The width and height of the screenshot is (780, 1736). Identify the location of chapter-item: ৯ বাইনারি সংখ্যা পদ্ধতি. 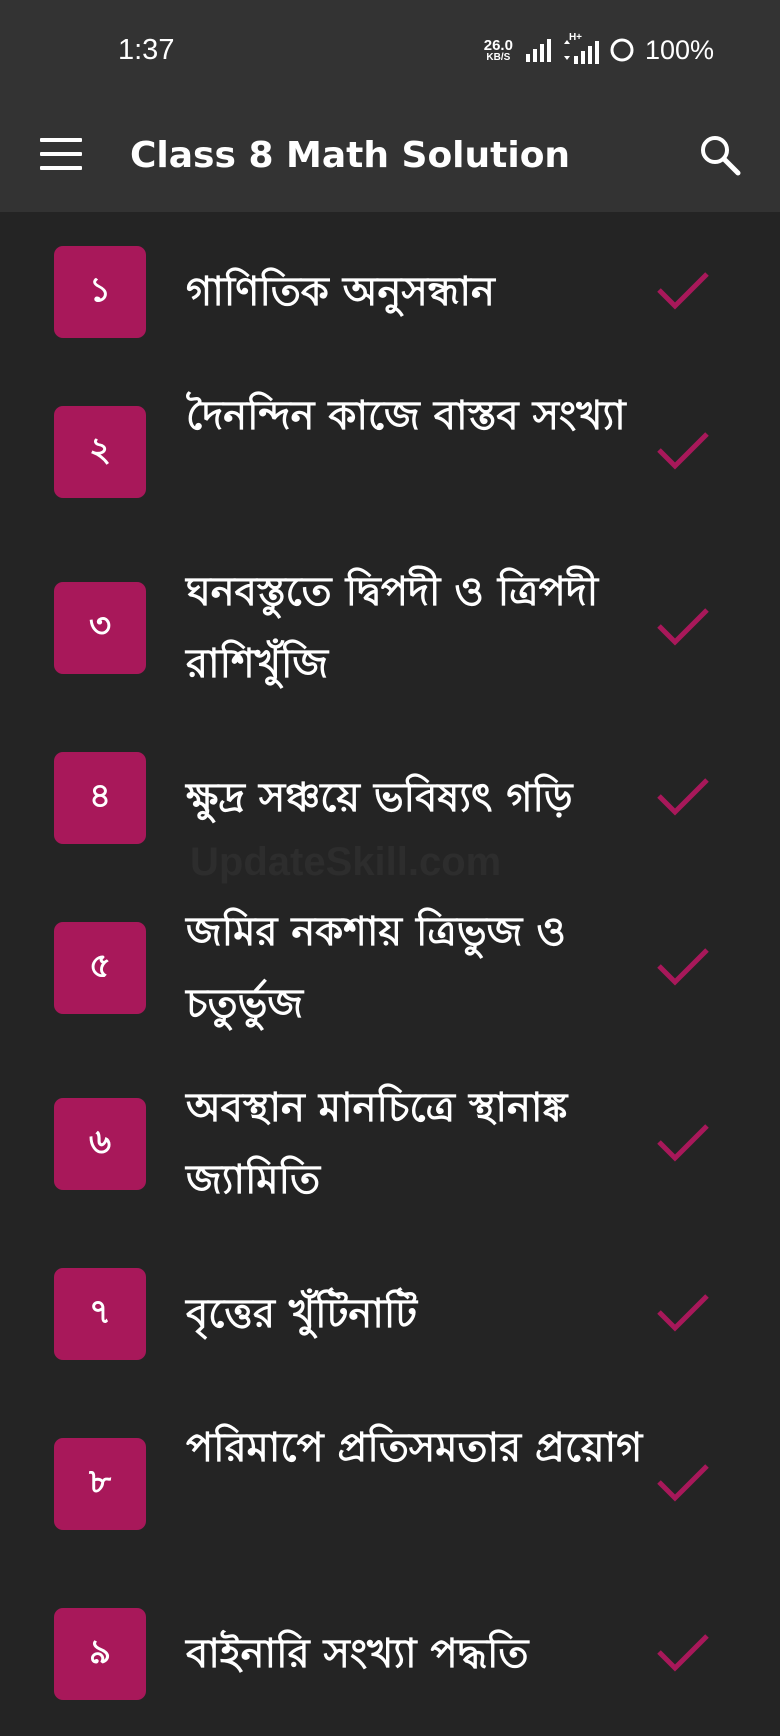
(390, 1654).